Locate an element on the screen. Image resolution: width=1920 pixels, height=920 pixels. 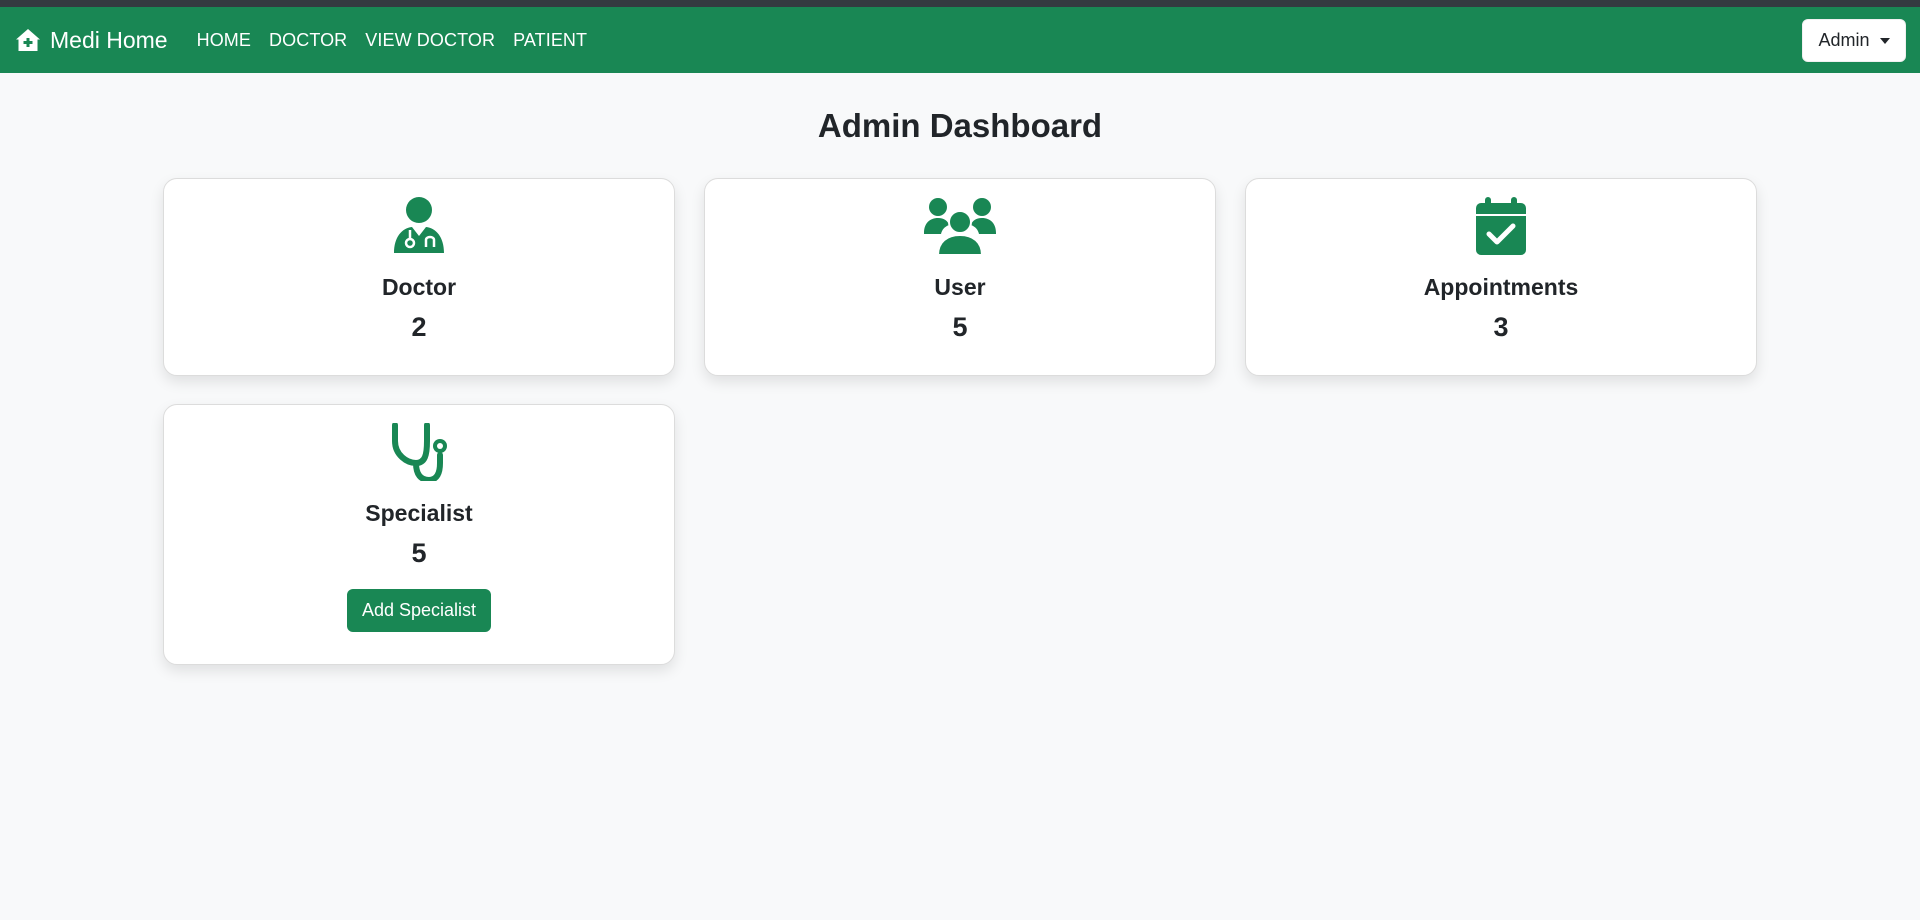
specialist-count: 5 is located at coordinates (419, 553).